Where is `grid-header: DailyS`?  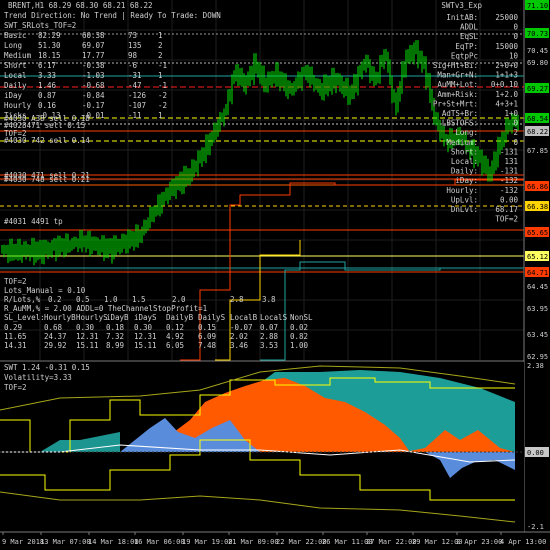 grid-header: DailyS is located at coordinates (212, 317).